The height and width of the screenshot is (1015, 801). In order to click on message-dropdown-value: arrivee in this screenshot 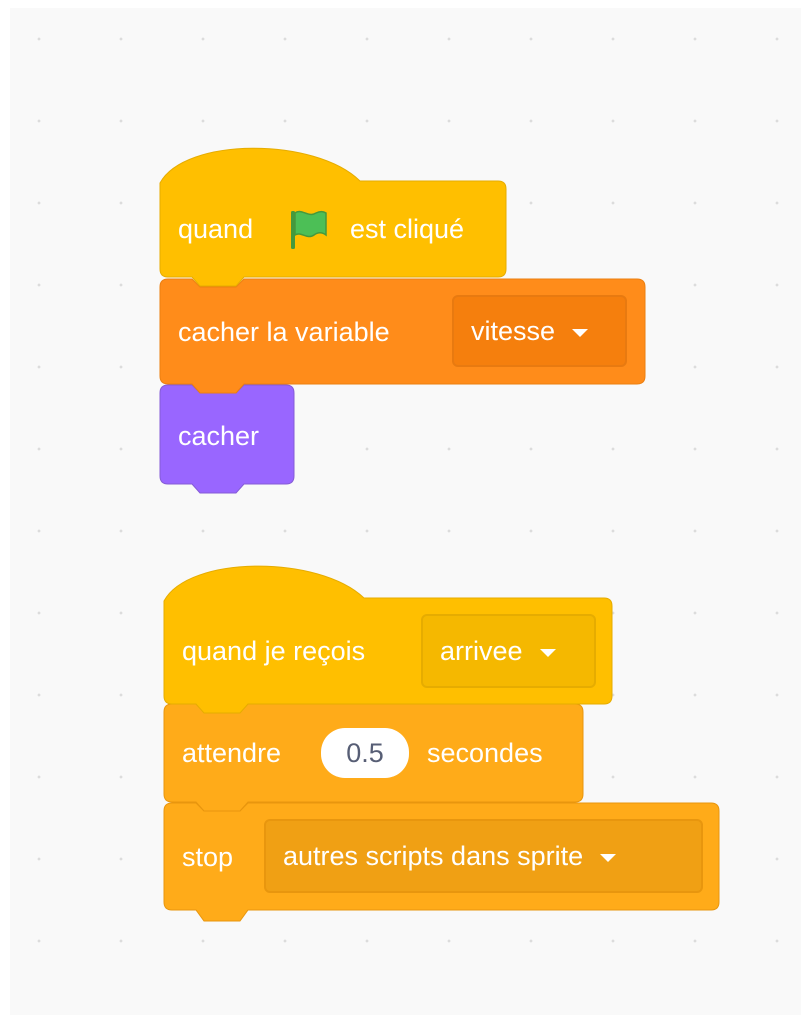, I will do `click(481, 650)`.